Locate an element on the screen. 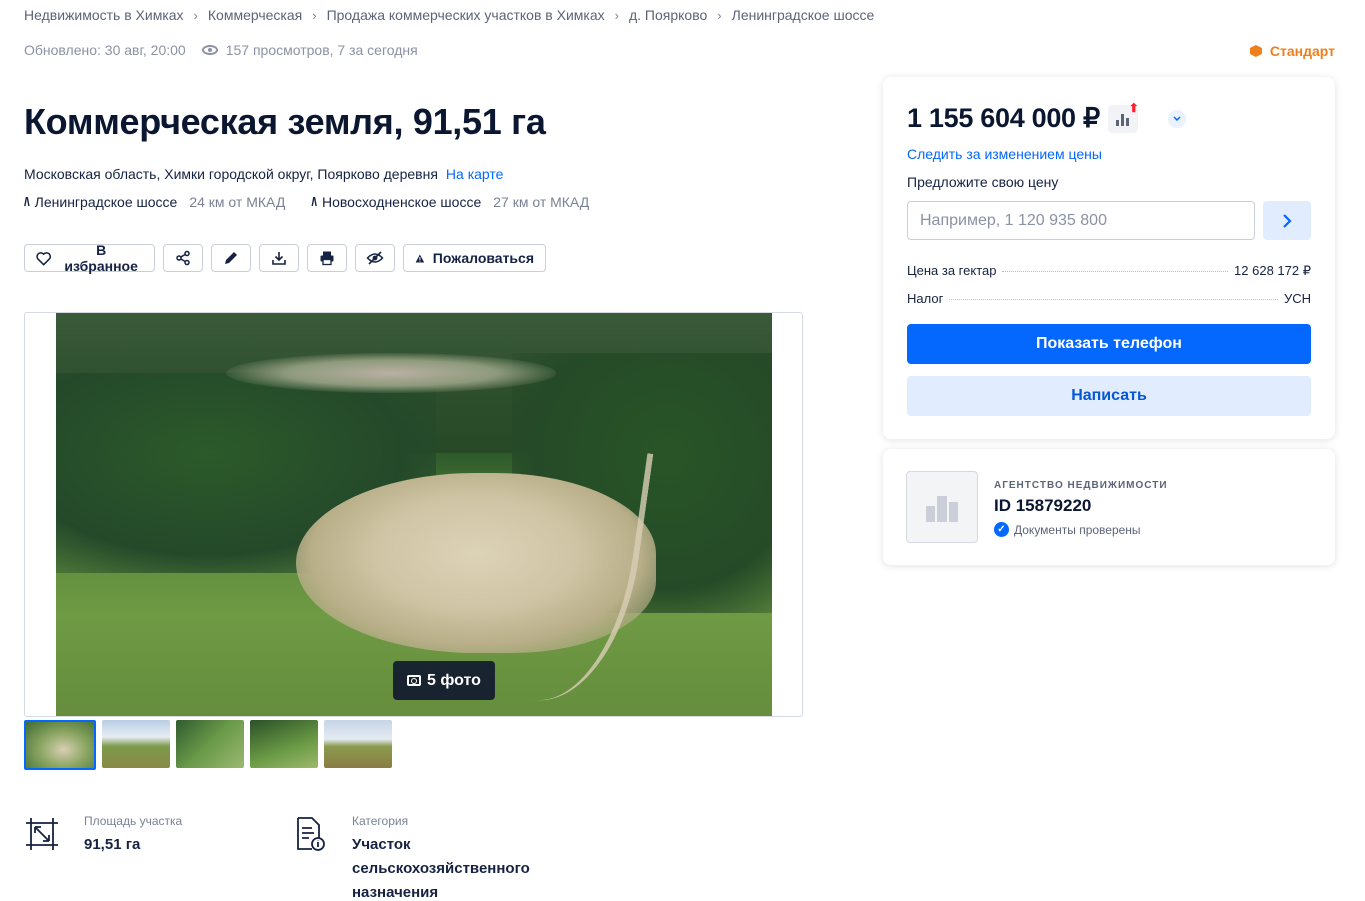 The width and height of the screenshot is (1365, 901). verified-check-icon: ✓ is located at coordinates (1001, 529).